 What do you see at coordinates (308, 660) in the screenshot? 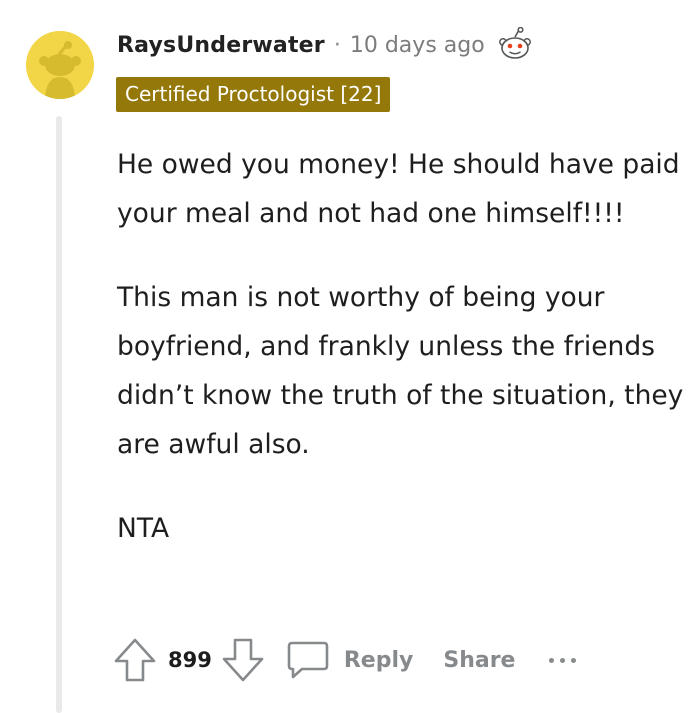
I see `comment-bubble-icon` at bounding box center [308, 660].